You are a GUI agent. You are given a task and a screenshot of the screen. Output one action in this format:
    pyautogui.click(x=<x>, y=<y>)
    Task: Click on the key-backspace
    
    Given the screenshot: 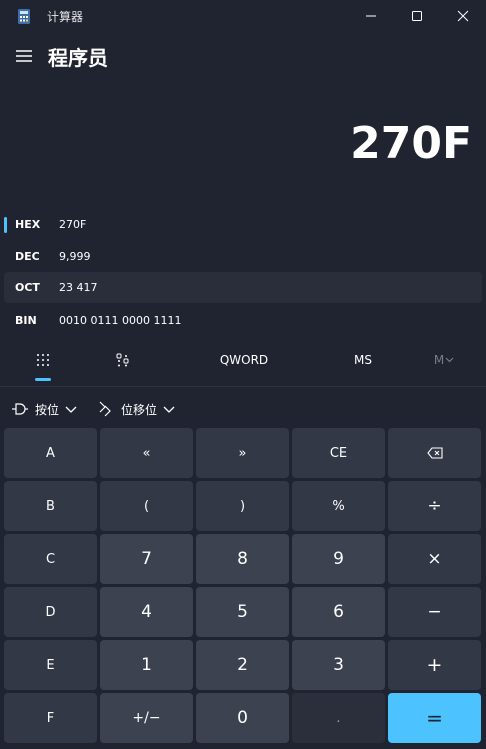 What is the action you would take?
    pyautogui.click(x=434, y=453)
    